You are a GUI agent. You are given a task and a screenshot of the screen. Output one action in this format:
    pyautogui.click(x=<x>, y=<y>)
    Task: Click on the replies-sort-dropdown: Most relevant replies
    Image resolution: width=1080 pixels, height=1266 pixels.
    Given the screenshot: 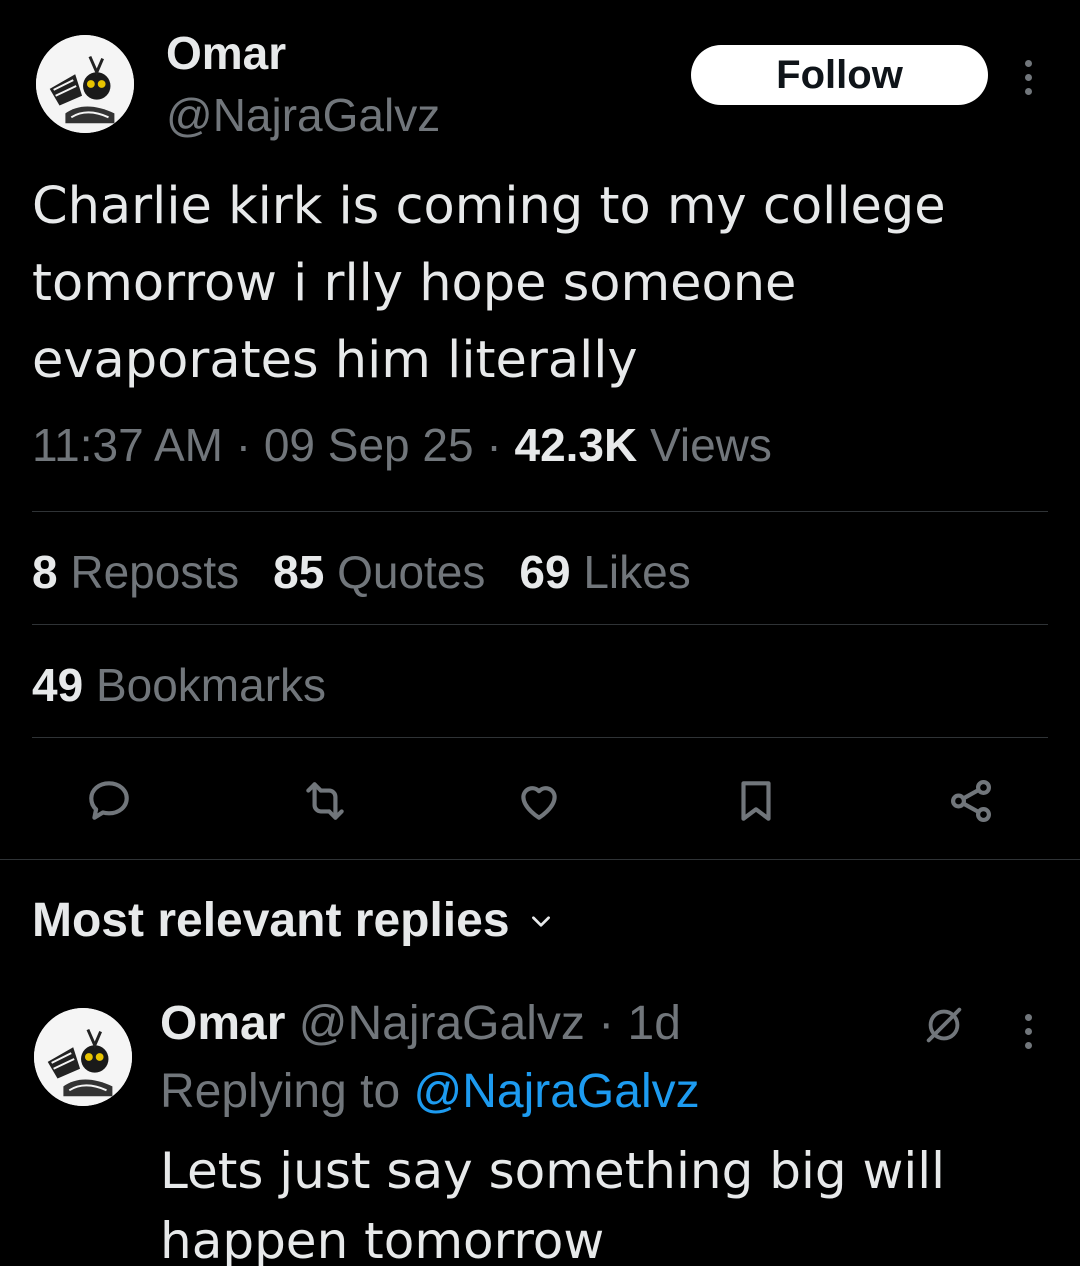 What is the action you would take?
    pyautogui.click(x=293, y=920)
    